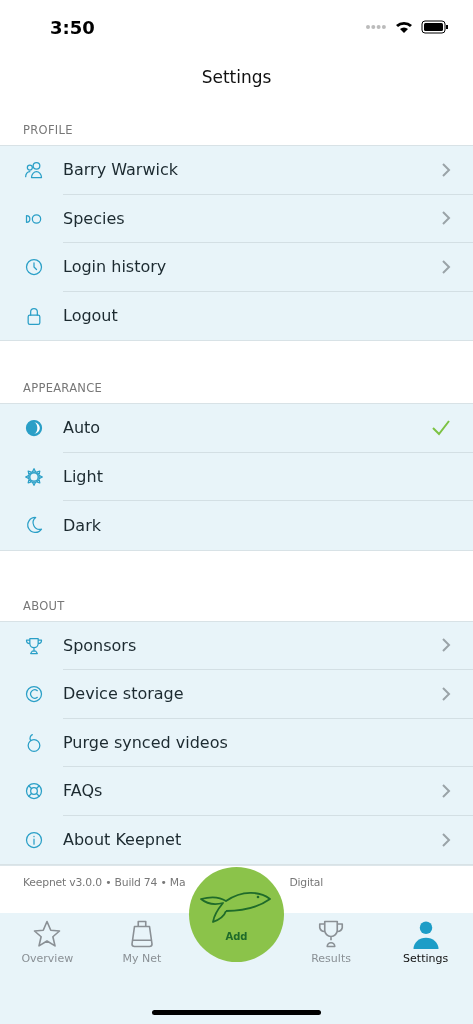 The image size is (473, 1024). What do you see at coordinates (236, 476) in the screenshot?
I see `settings-row: Light` at bounding box center [236, 476].